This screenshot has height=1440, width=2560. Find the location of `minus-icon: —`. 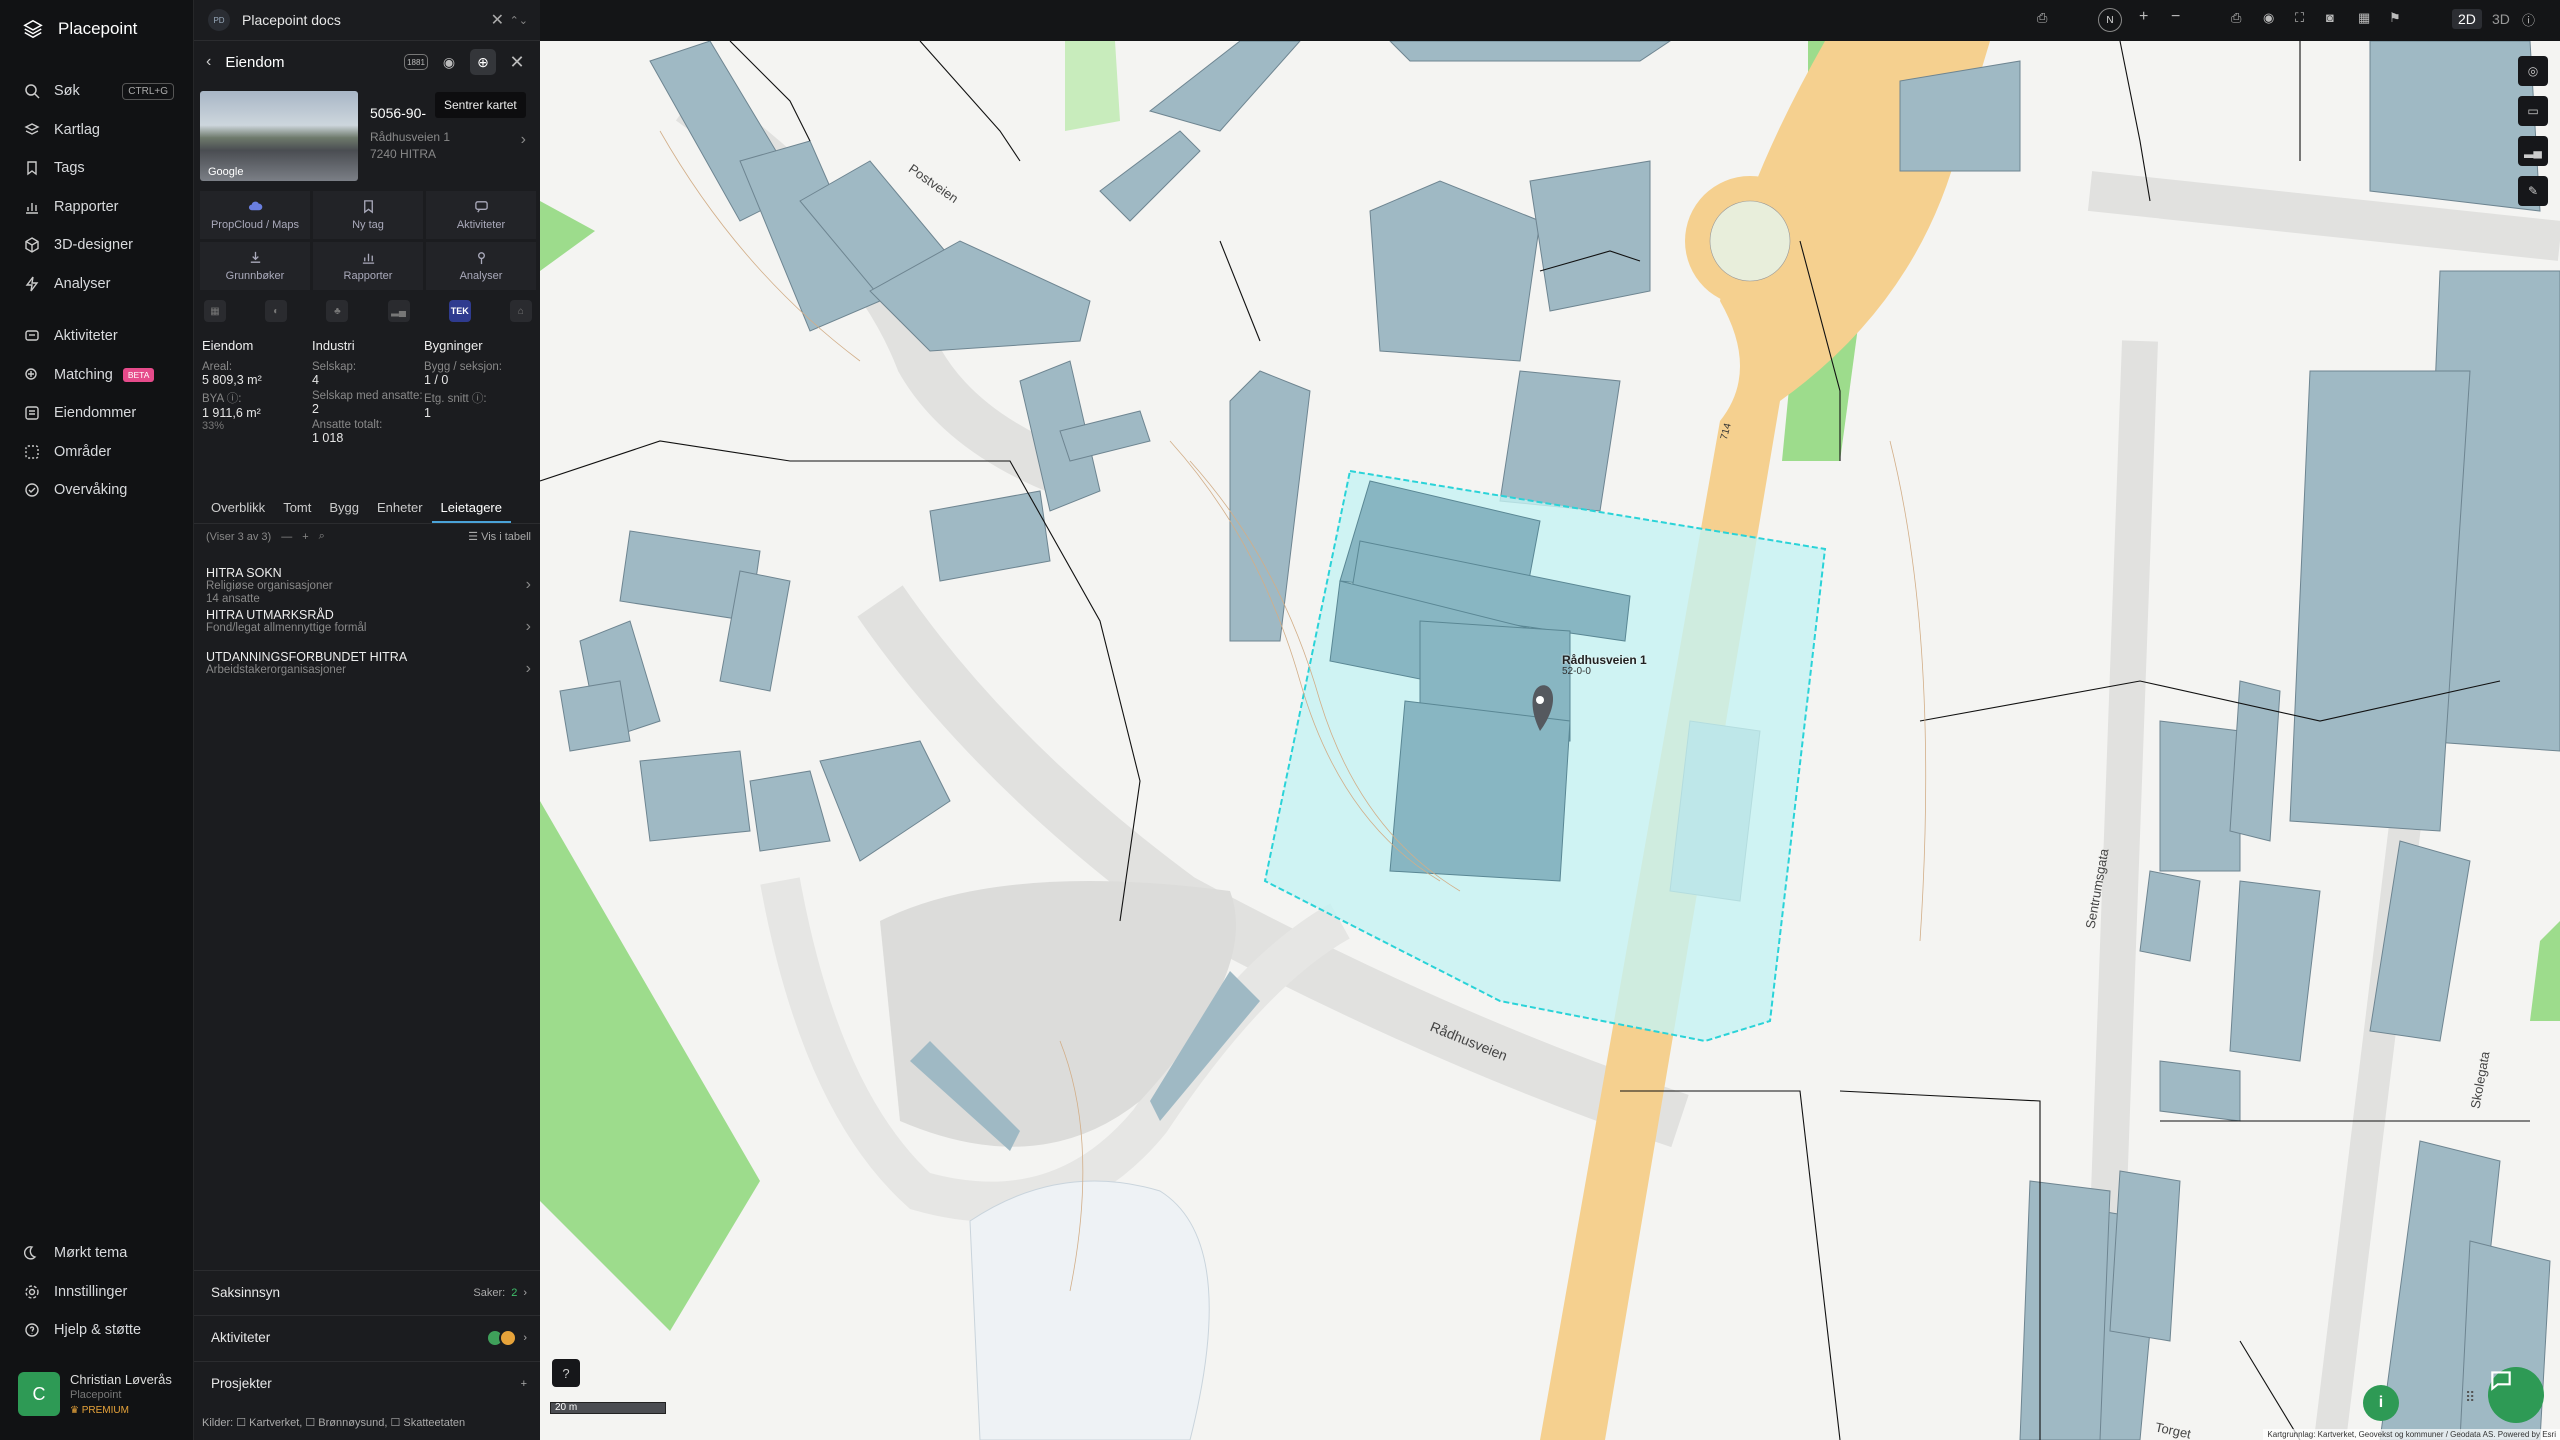

minus-icon: — is located at coordinates (286, 537).